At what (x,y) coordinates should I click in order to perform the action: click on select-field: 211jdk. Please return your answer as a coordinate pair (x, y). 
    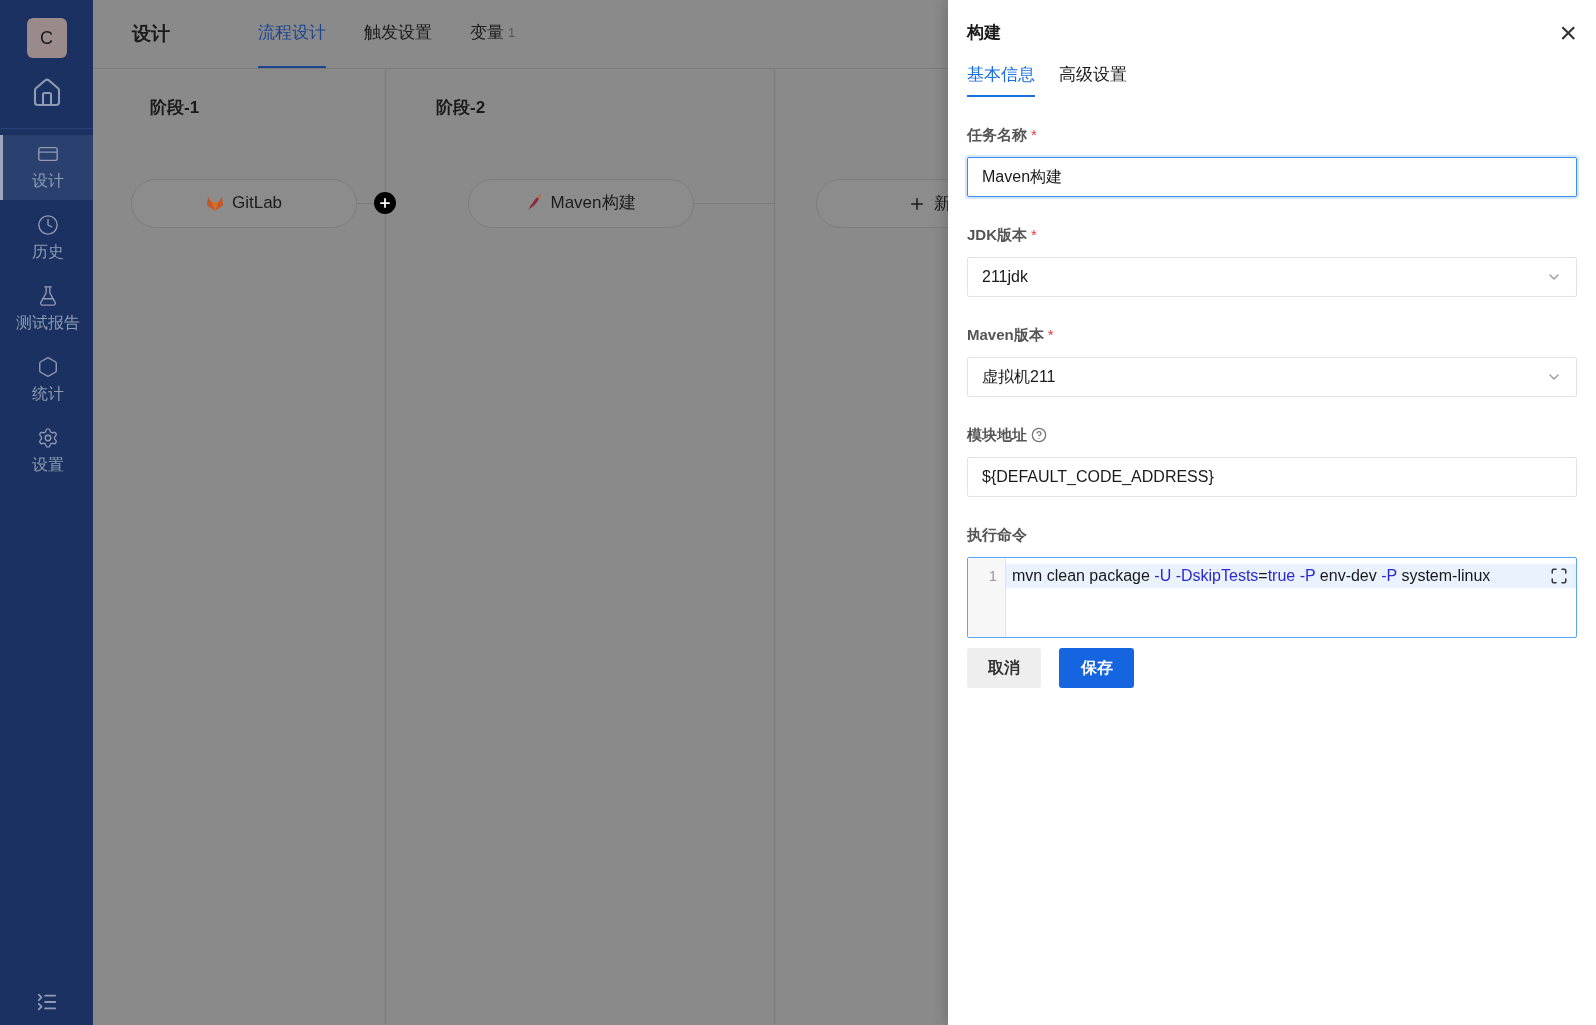
    Looking at the image, I should click on (1272, 277).